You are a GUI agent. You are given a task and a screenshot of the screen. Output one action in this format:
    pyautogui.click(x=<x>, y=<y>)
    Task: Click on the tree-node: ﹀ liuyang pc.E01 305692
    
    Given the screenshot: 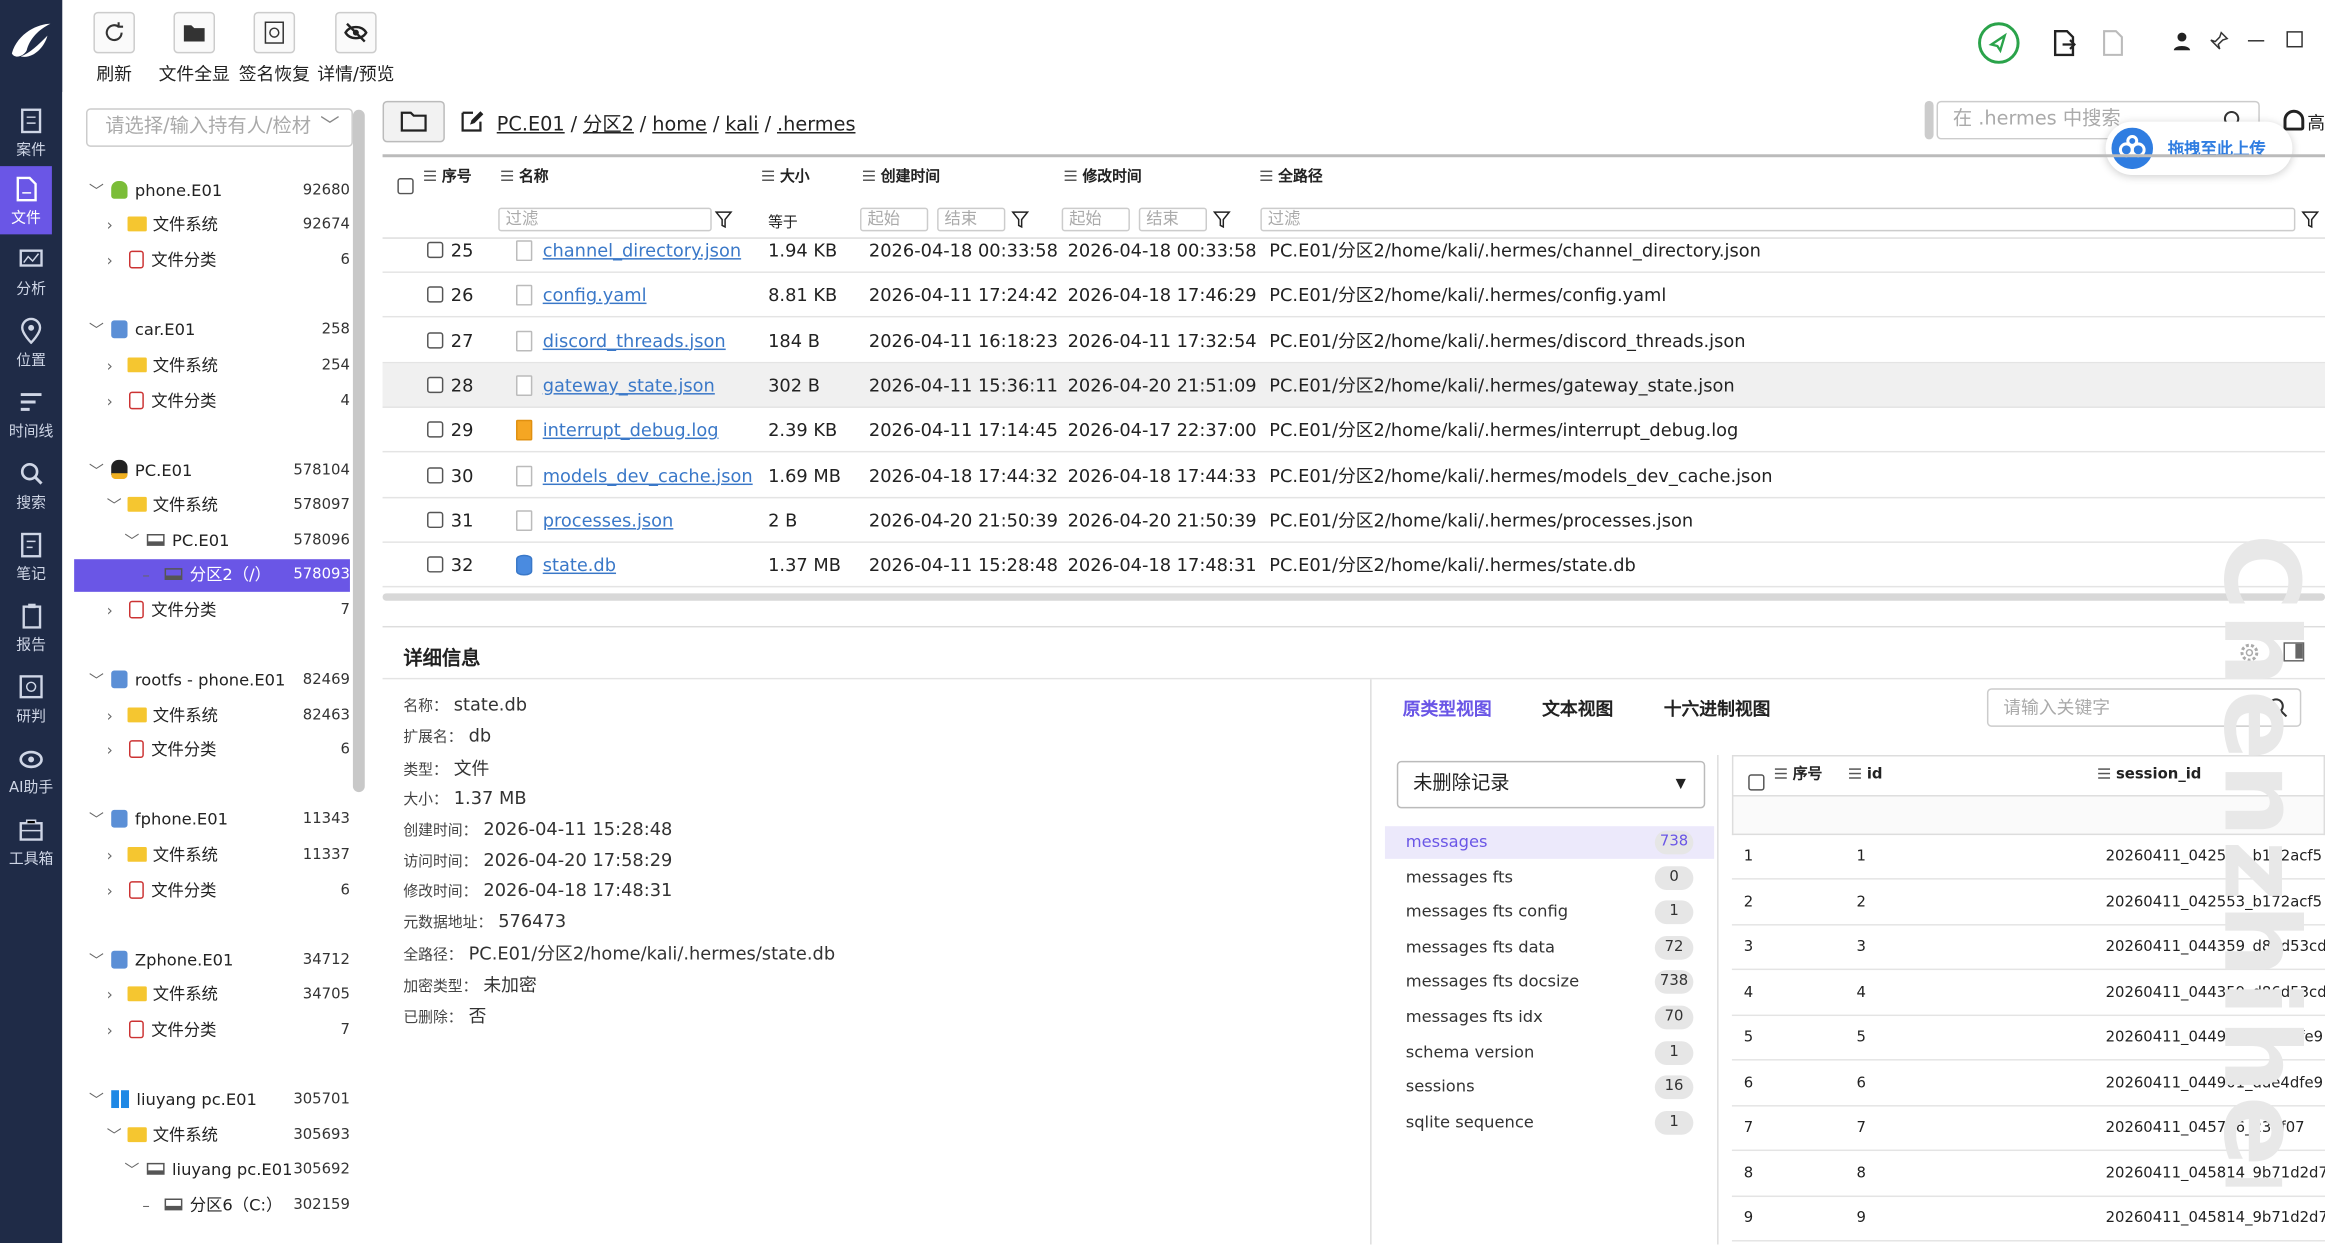 What is the action you would take?
    pyautogui.click(x=212, y=1170)
    